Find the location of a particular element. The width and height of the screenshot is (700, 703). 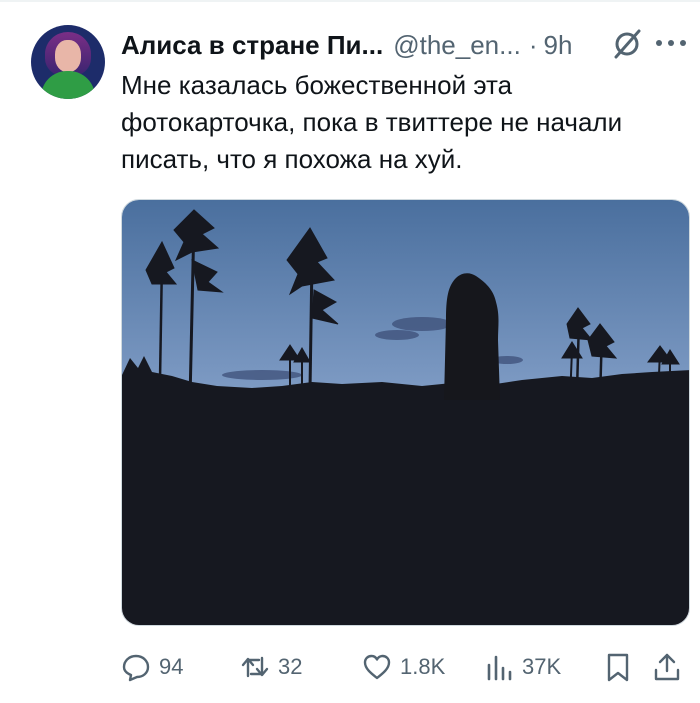

repost-icon is located at coordinates (255, 667).